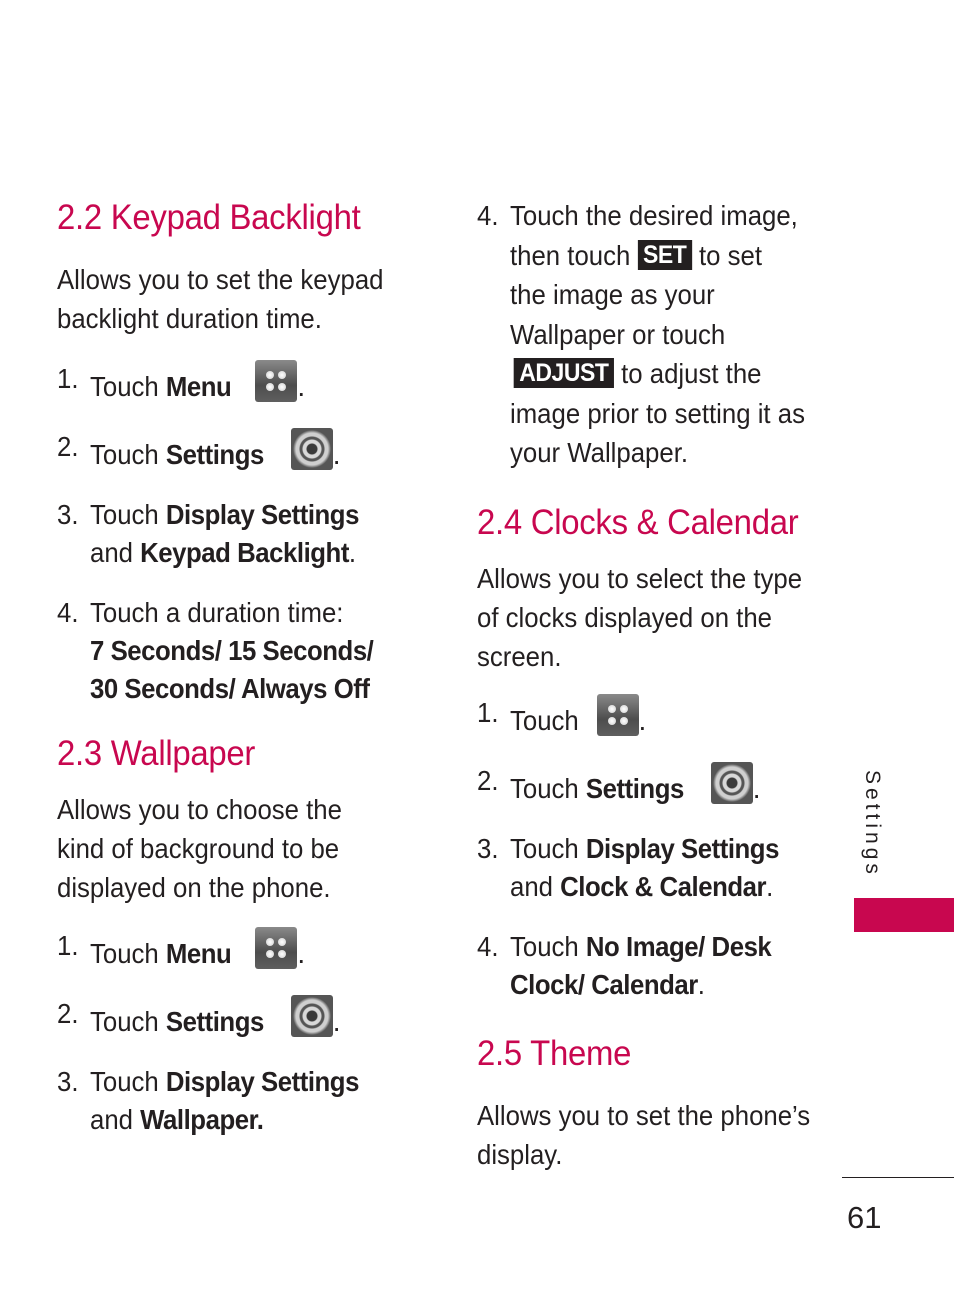 This screenshot has height=1291, width=954. Describe the element at coordinates (220, 279) in the screenshot. I see `section-desc-line: Allows you to set the keypad` at that location.